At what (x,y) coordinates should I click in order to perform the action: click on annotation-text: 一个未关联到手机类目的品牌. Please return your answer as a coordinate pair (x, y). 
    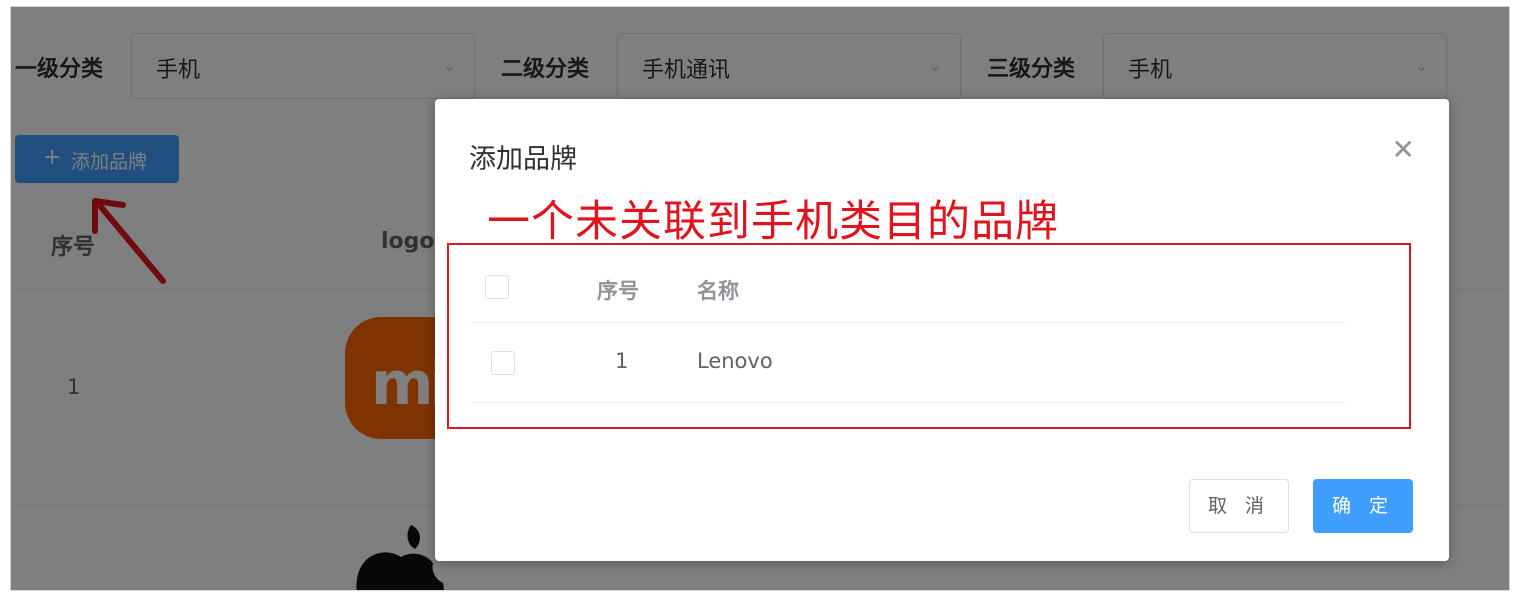
    Looking at the image, I should click on (773, 222).